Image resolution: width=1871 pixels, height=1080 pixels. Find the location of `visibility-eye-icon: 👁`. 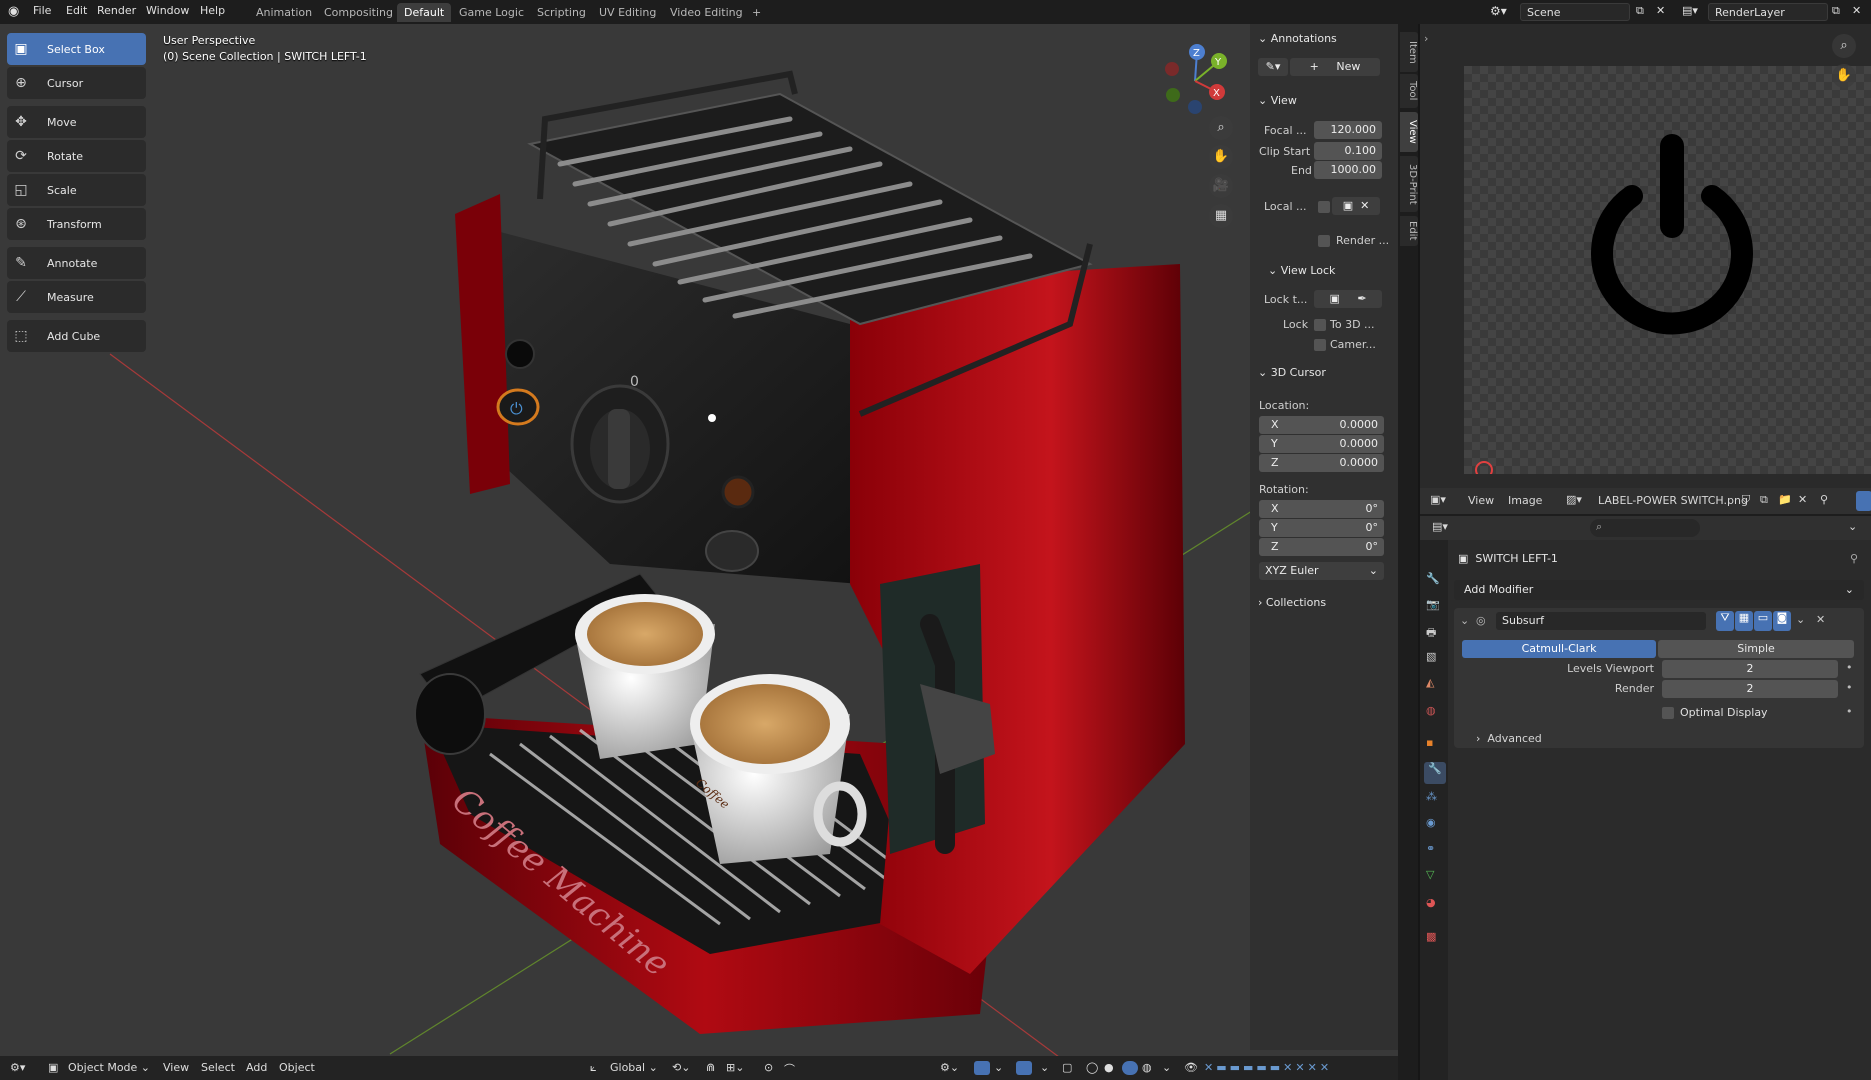

visibility-eye-icon: 👁 is located at coordinates (1191, 1067).